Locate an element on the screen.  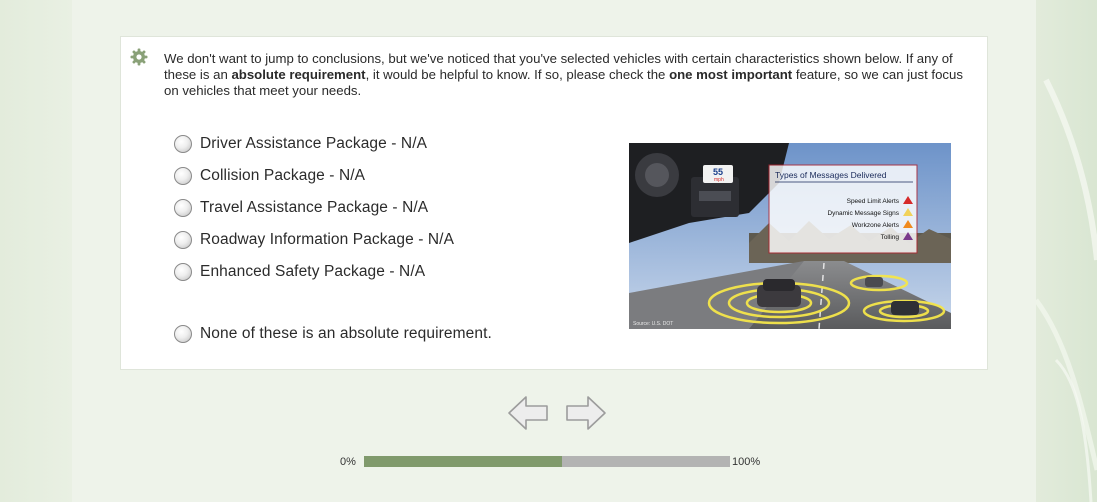
arrow-right-icon is located at coordinates (586, 413).